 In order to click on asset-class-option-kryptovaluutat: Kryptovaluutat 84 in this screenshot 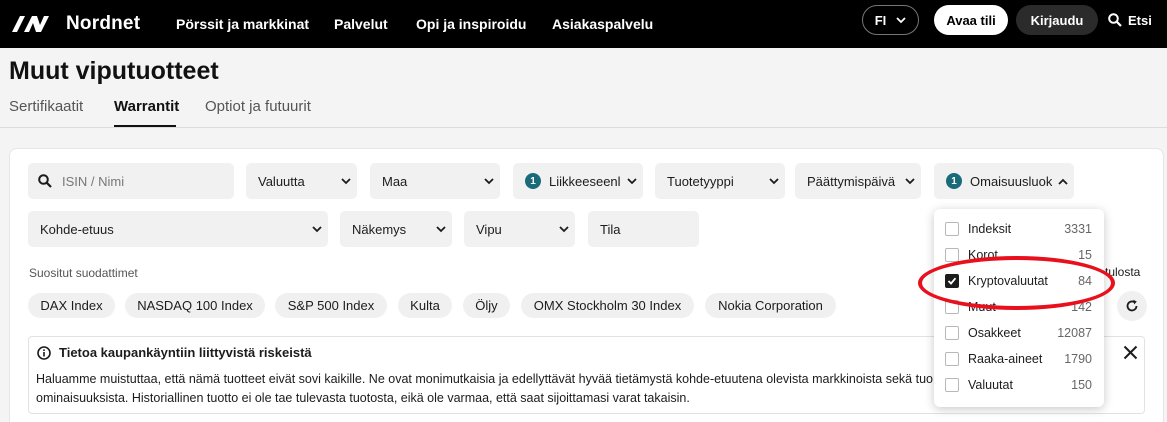, I will do `click(1019, 281)`.